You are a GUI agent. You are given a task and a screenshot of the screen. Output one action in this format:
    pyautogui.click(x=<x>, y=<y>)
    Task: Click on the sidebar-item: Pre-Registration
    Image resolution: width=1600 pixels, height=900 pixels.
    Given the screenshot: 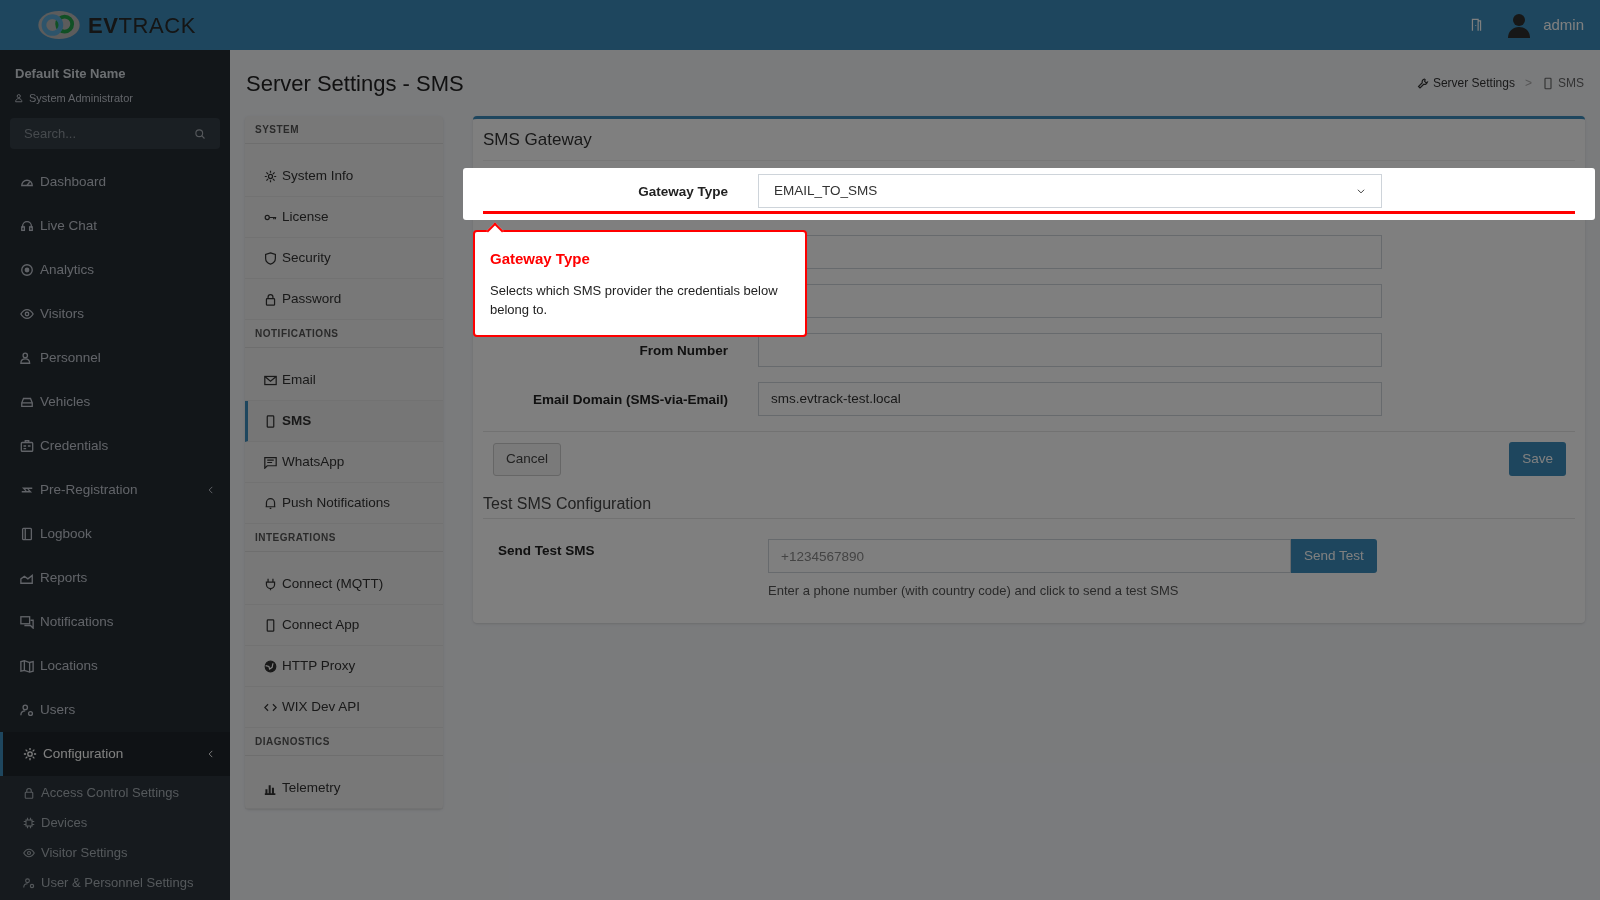 What is the action you would take?
    pyautogui.click(x=115, y=490)
    